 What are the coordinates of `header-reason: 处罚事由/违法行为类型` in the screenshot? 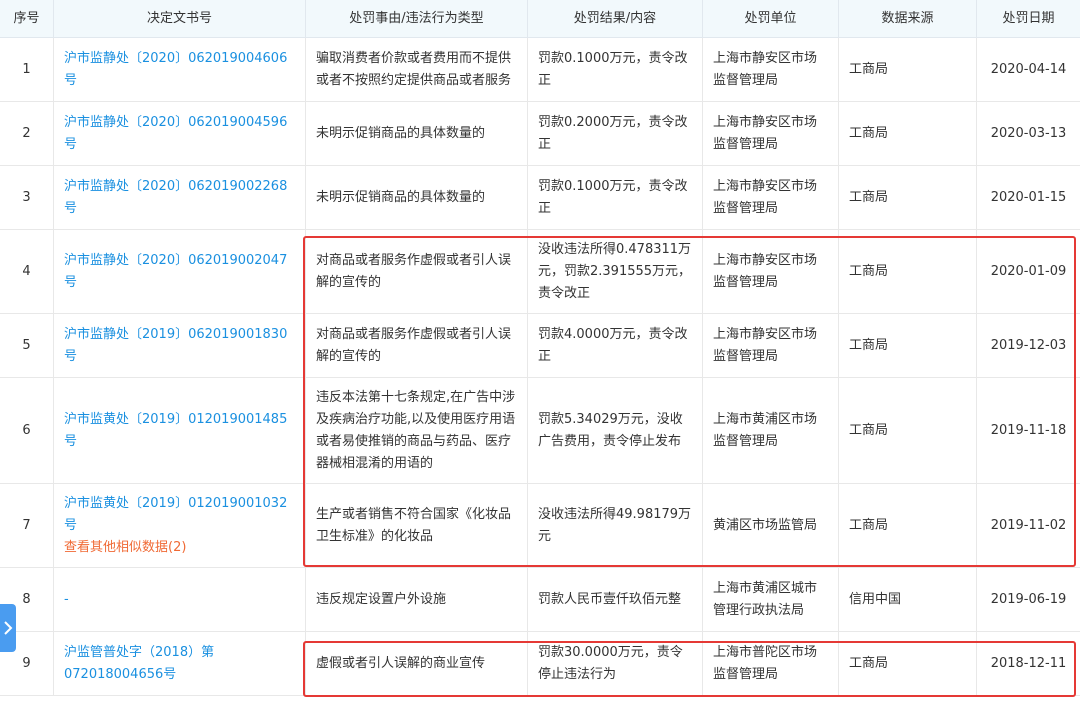 It's located at (417, 18).